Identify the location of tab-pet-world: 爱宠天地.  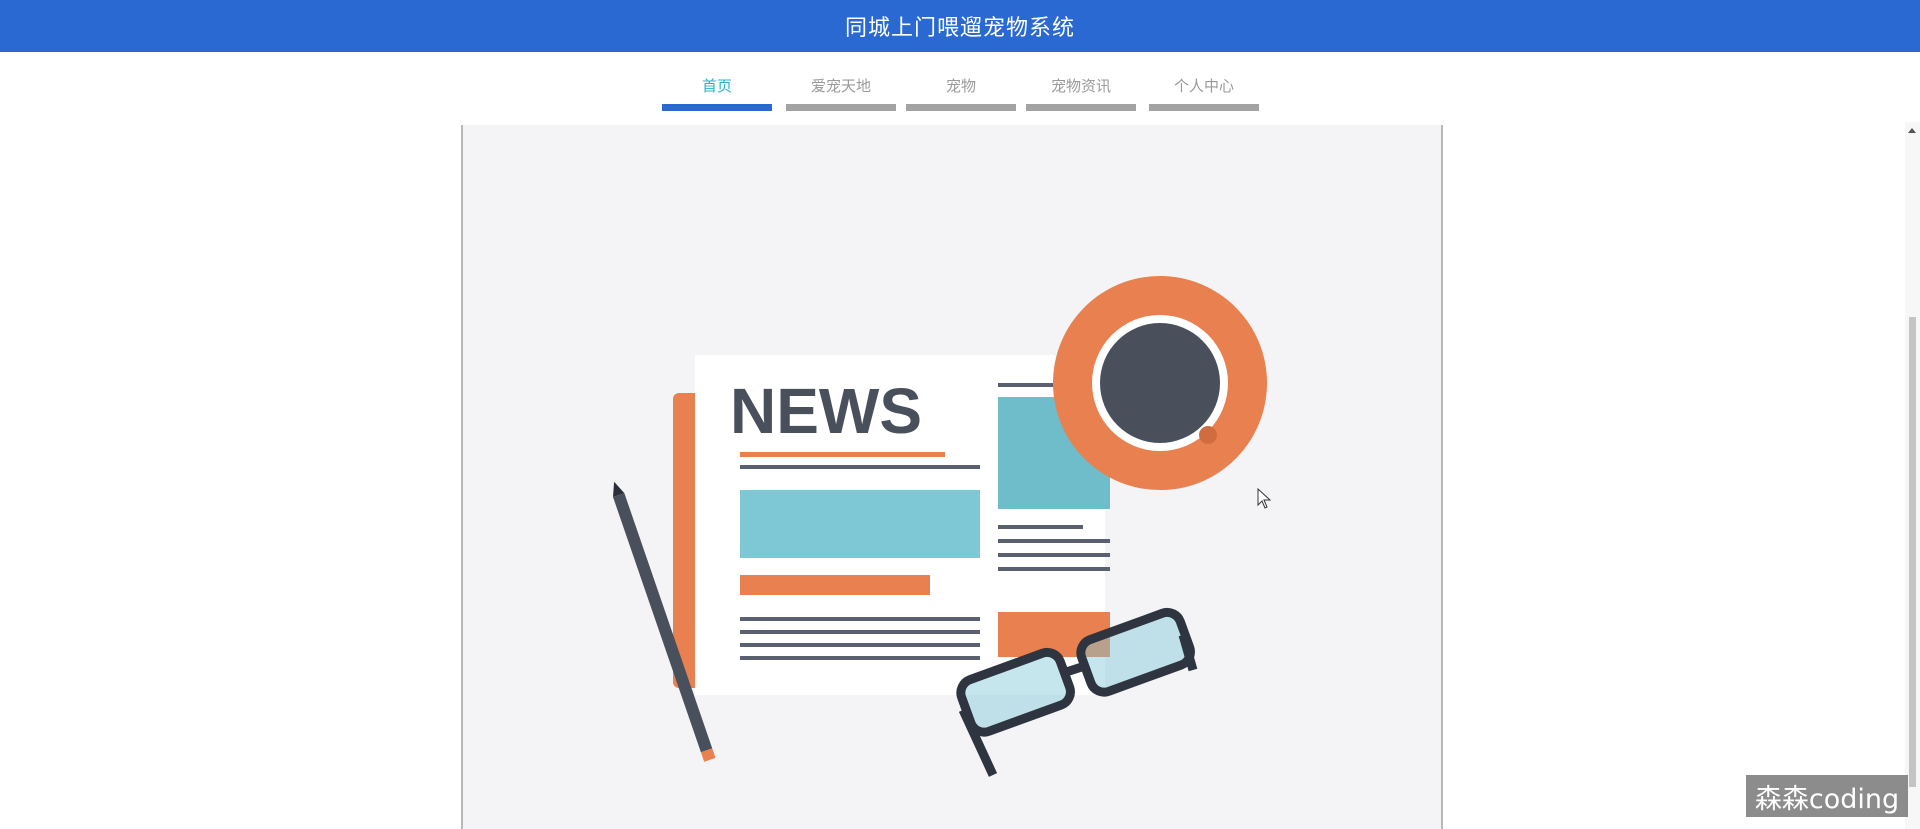
(841, 83).